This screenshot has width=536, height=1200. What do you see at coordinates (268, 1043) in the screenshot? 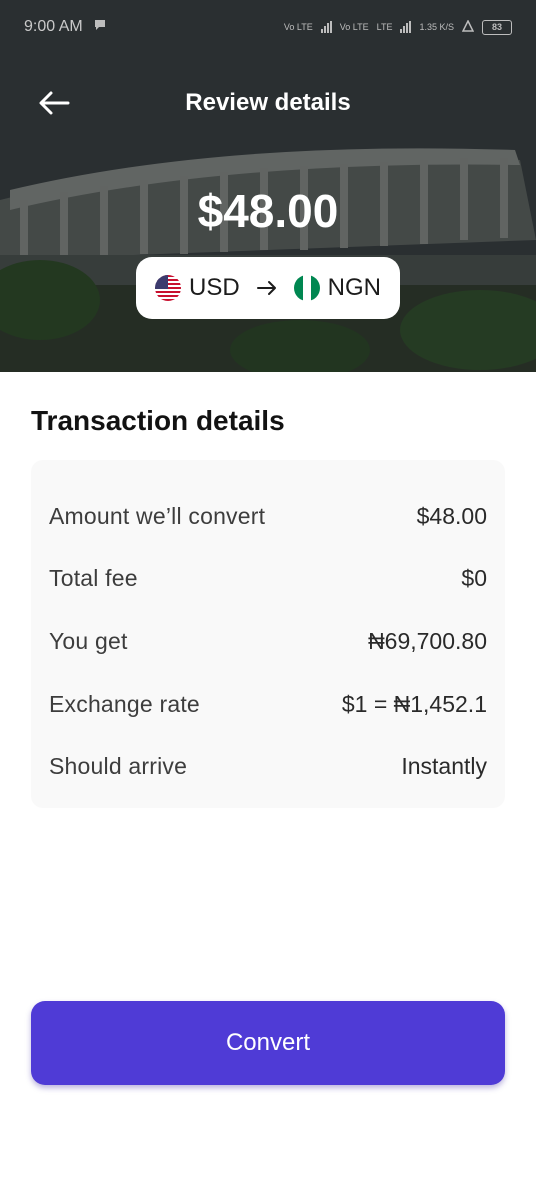
I see `convert-button: Convert` at bounding box center [268, 1043].